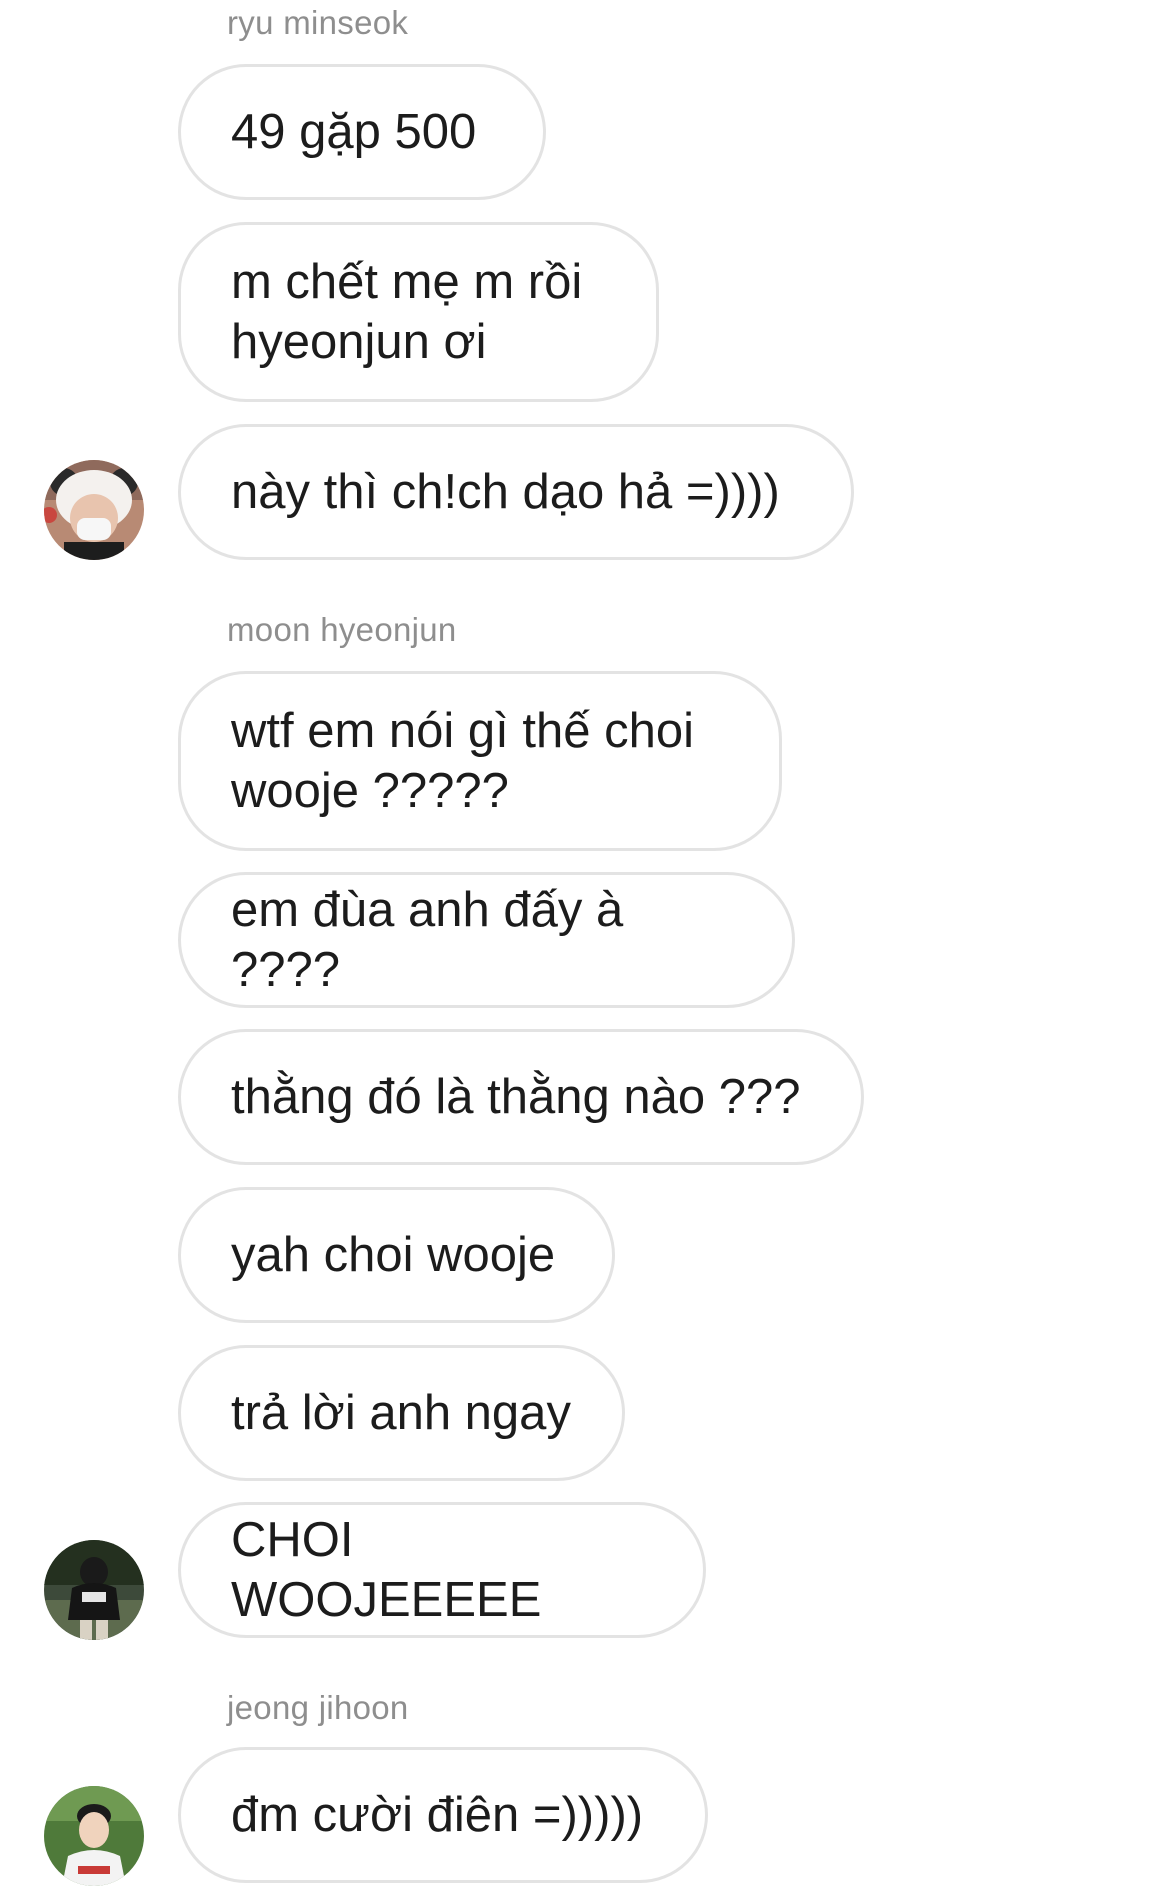 The height and width of the screenshot is (1891, 1170). What do you see at coordinates (427, 940) in the screenshot?
I see `message-text: em đùa anh đấy à ????` at bounding box center [427, 940].